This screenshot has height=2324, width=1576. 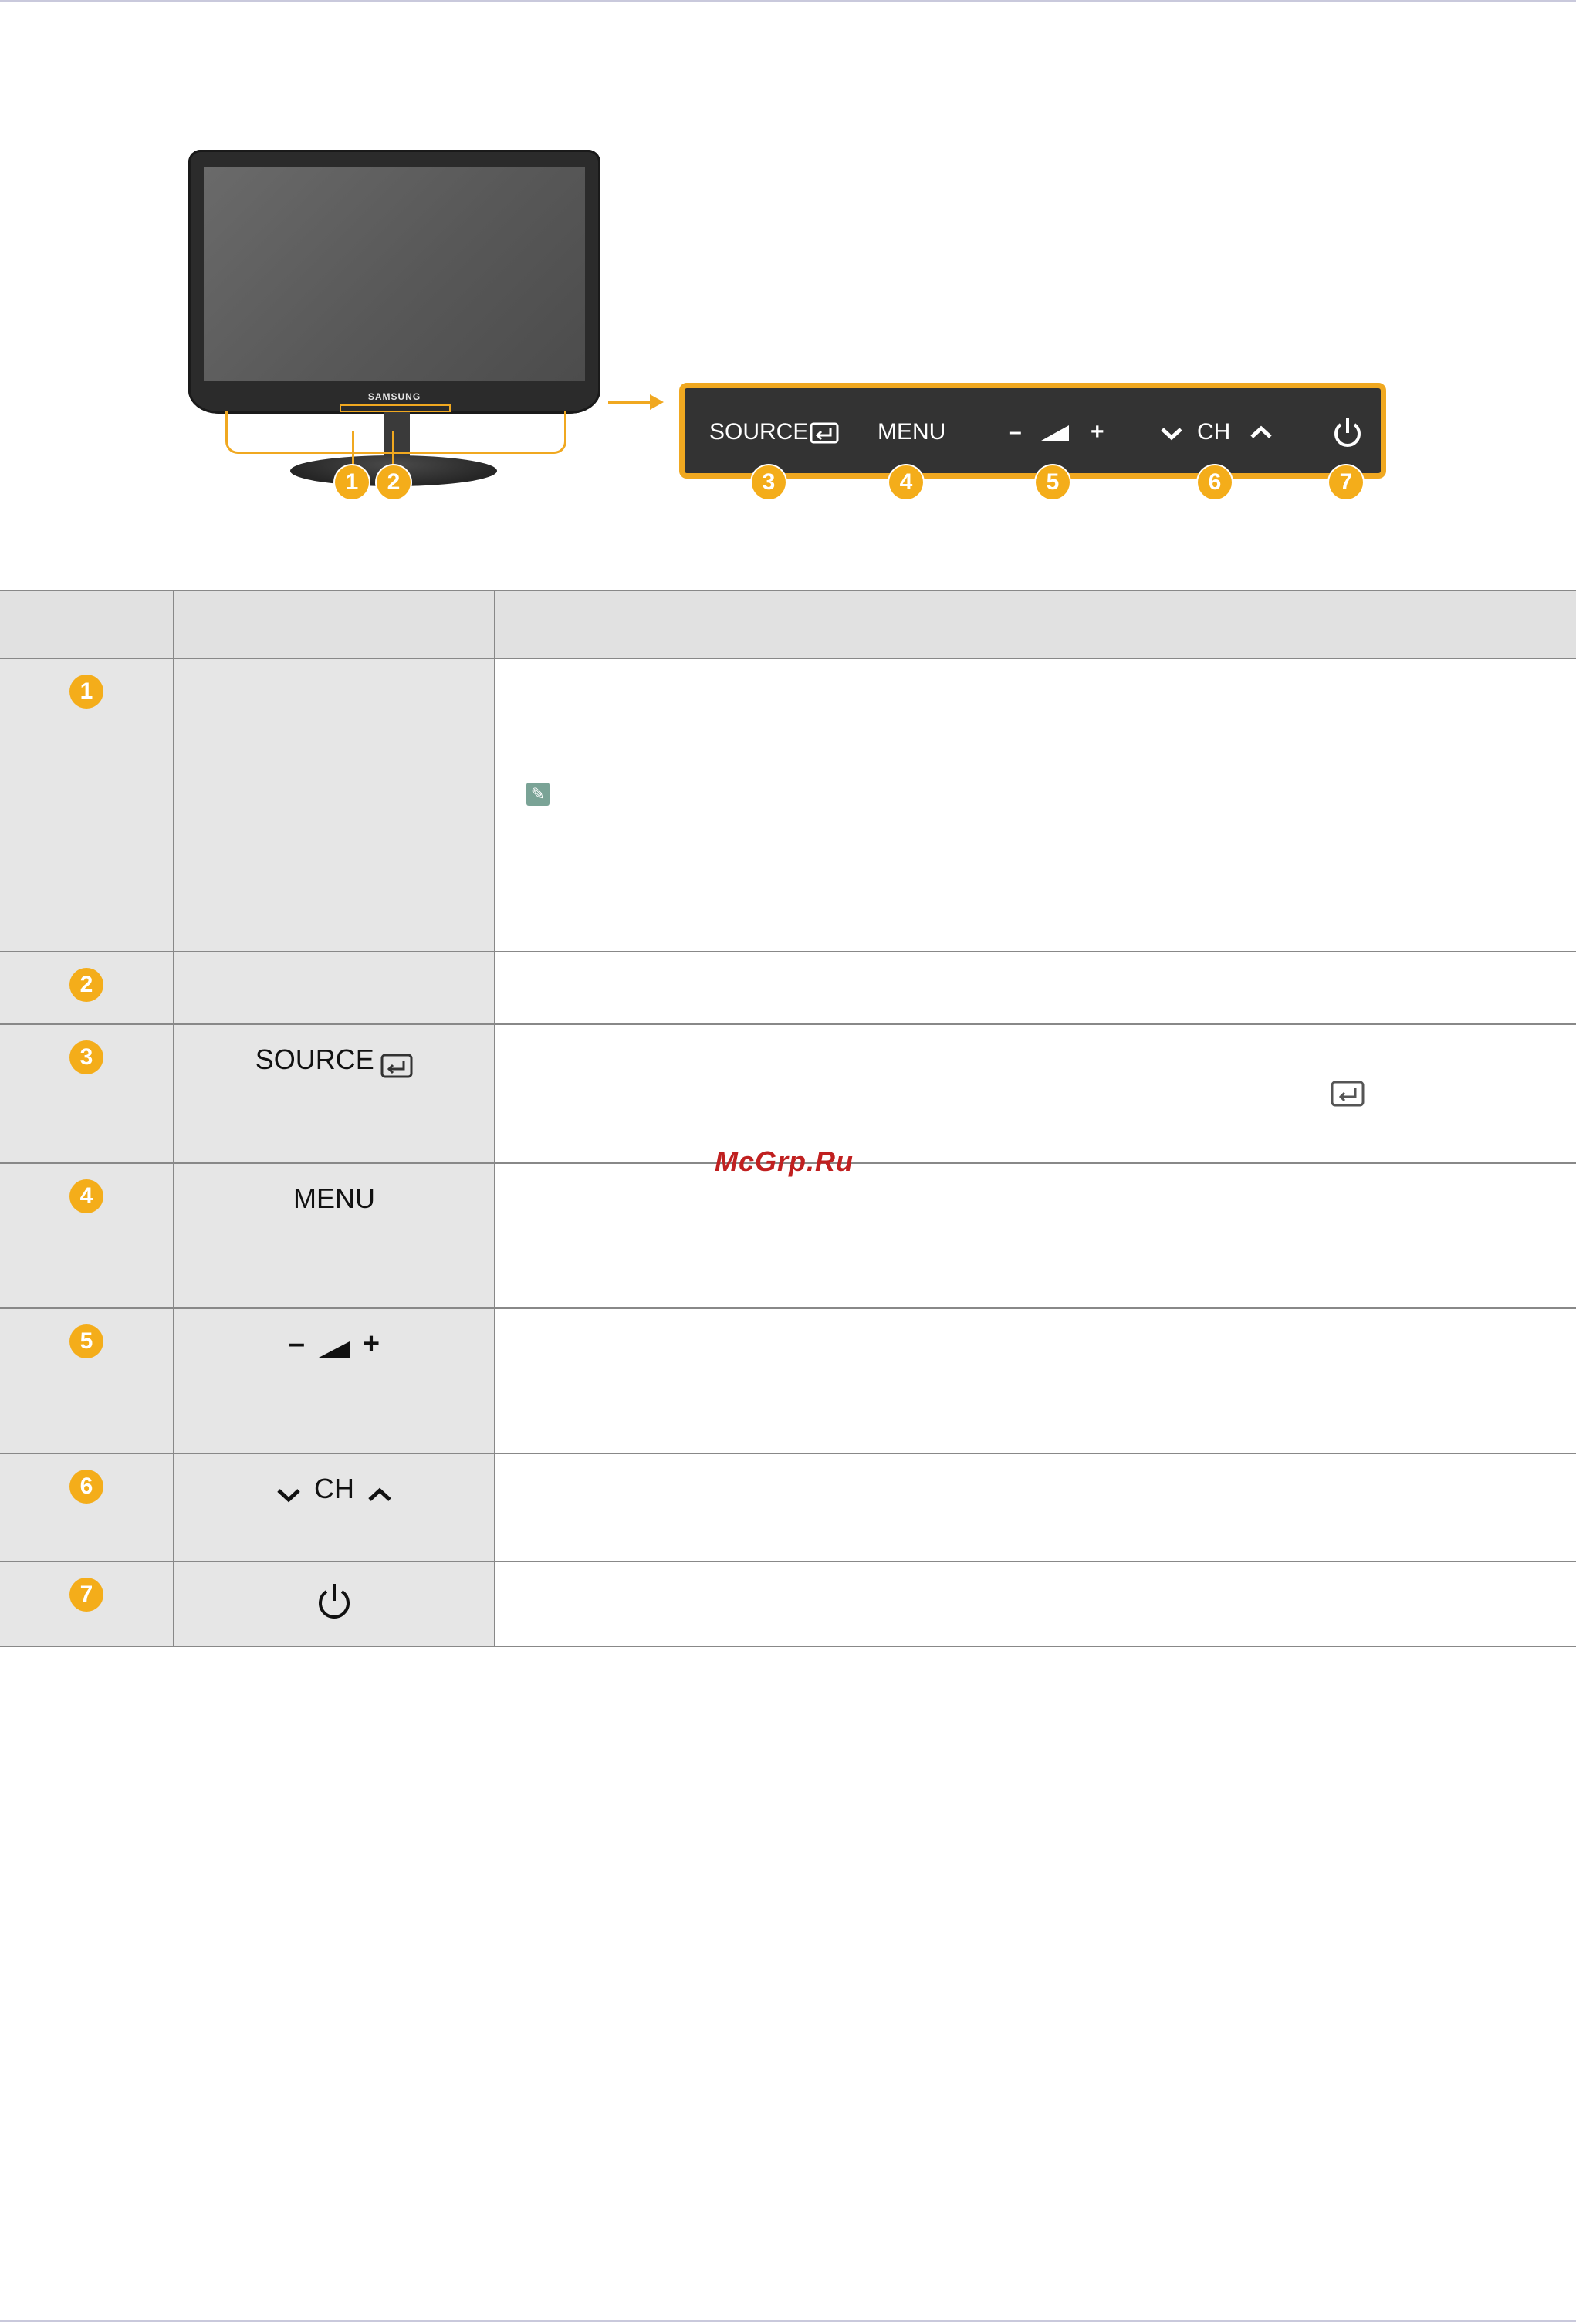 I want to click on panel-source-label: SOURCE, so click(x=759, y=432).